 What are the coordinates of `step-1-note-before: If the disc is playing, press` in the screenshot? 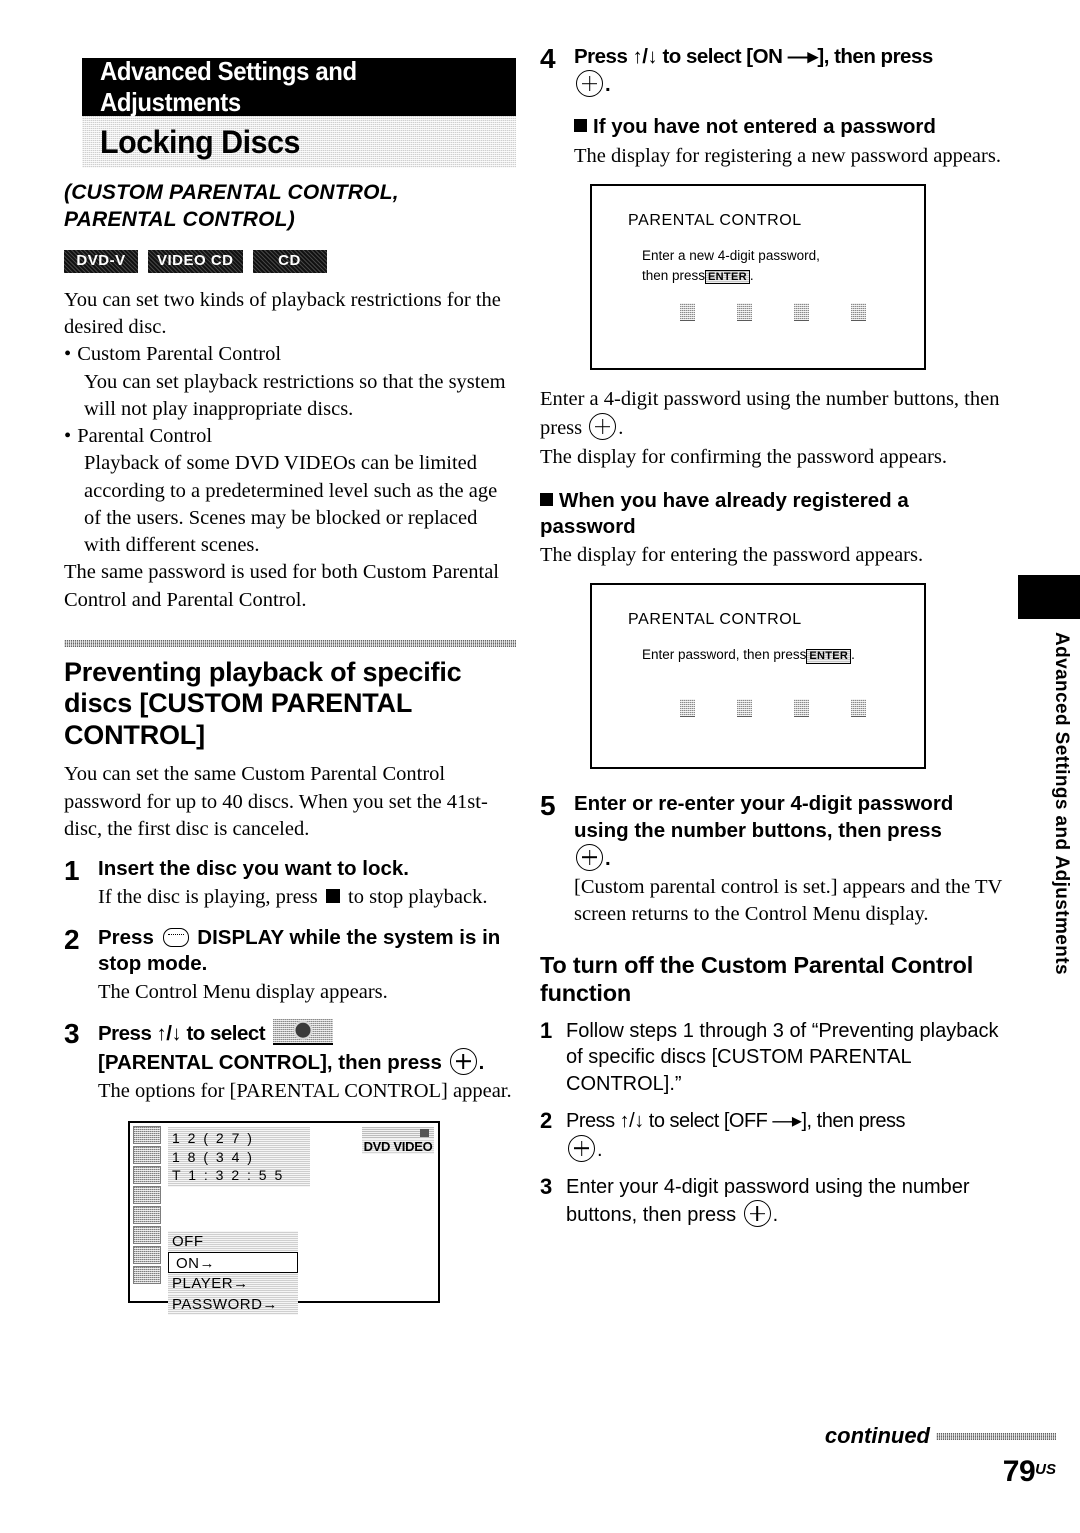 It's located at (208, 897).